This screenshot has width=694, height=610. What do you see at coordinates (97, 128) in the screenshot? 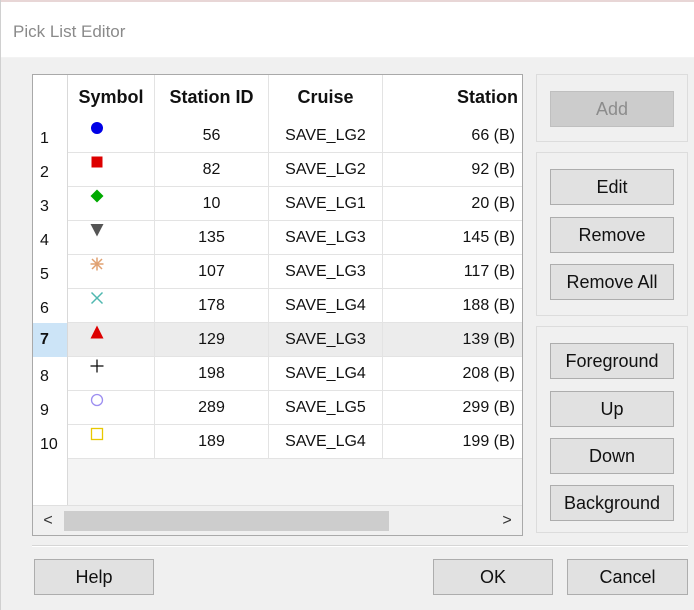
I see `blue-filled-circle-icon` at bounding box center [97, 128].